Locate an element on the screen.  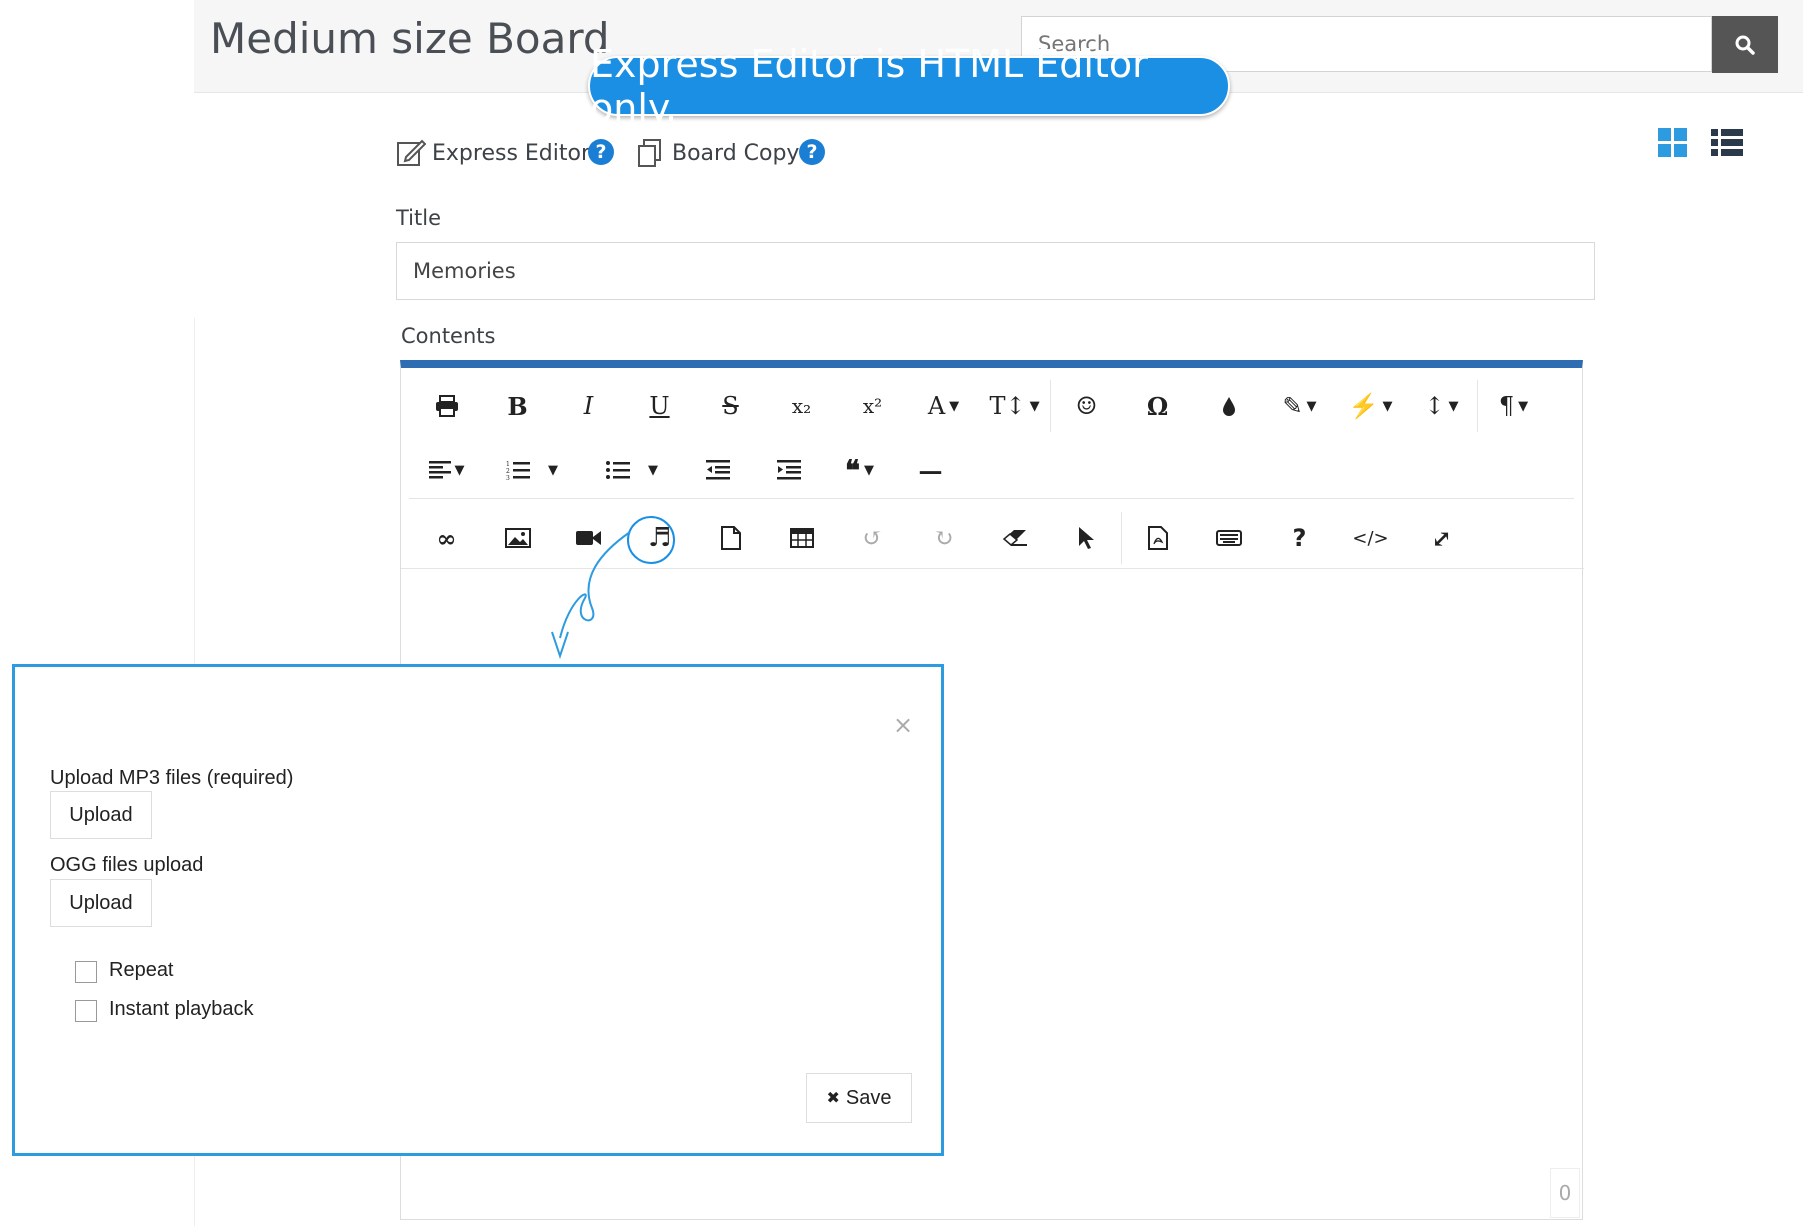
line-height-icon: ↕ ▼ is located at coordinates (1441, 406).